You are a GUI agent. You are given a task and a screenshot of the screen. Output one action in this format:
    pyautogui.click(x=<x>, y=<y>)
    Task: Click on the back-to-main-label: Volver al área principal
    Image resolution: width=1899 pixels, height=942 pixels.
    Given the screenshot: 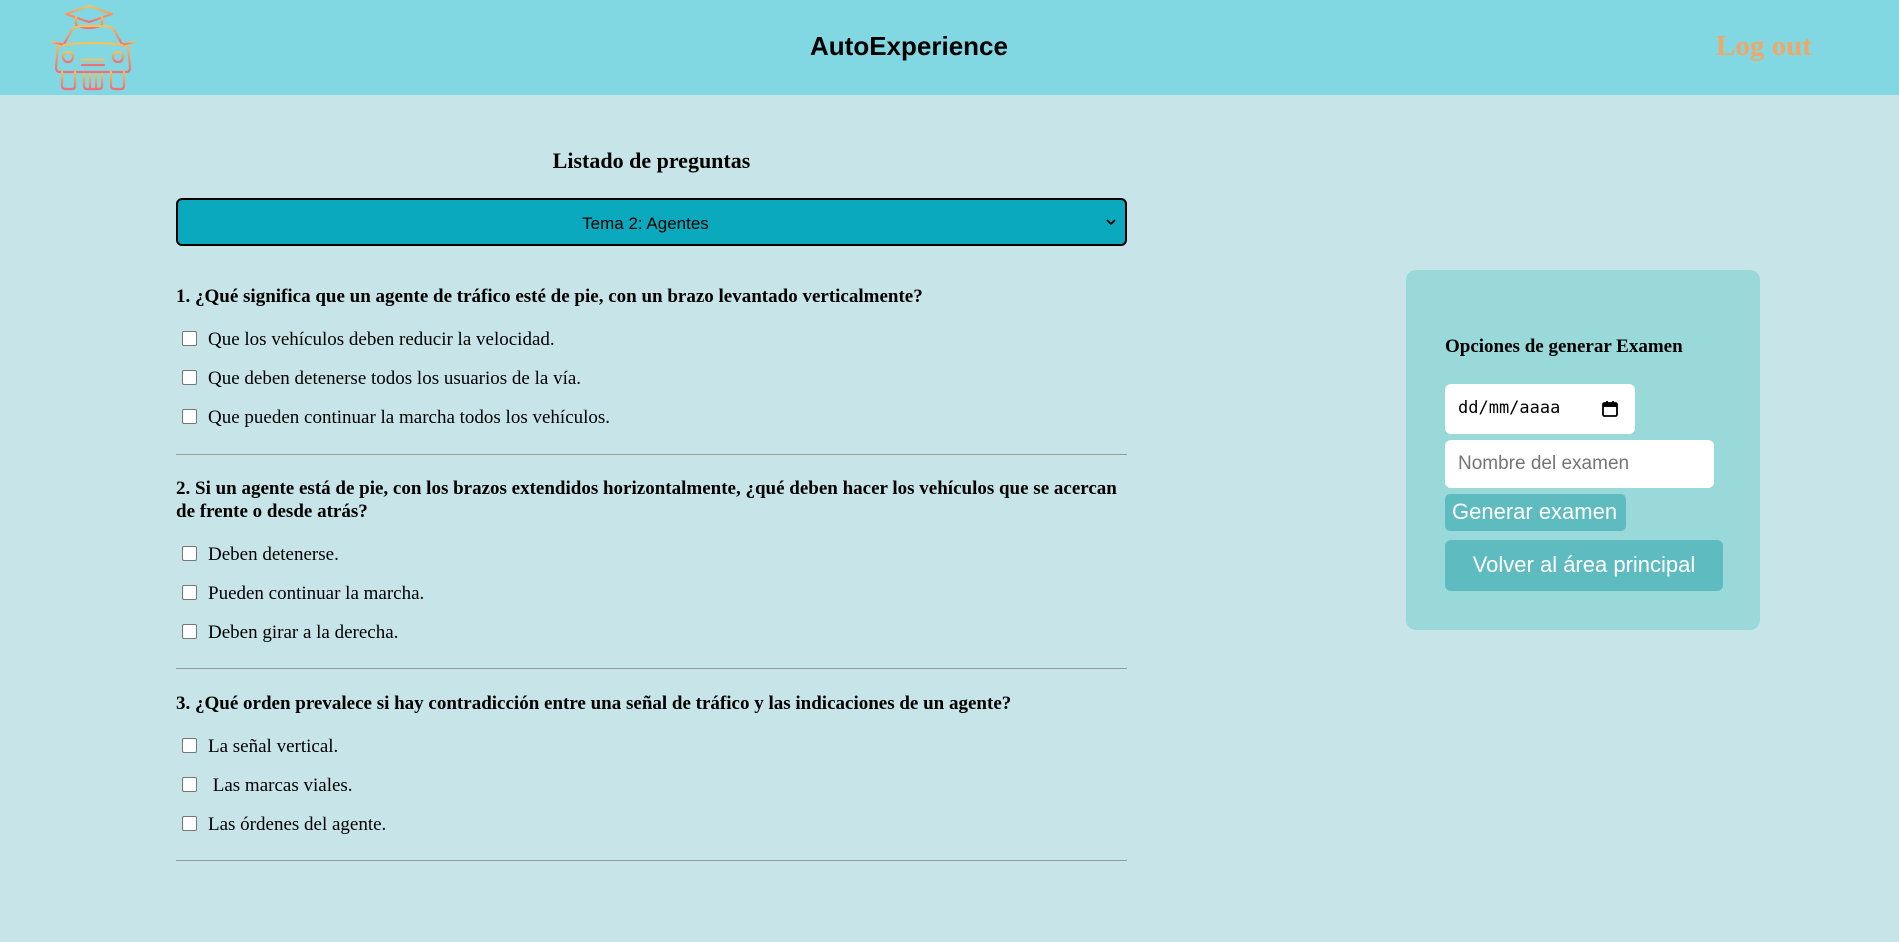 What is the action you would take?
    pyautogui.click(x=1584, y=564)
    